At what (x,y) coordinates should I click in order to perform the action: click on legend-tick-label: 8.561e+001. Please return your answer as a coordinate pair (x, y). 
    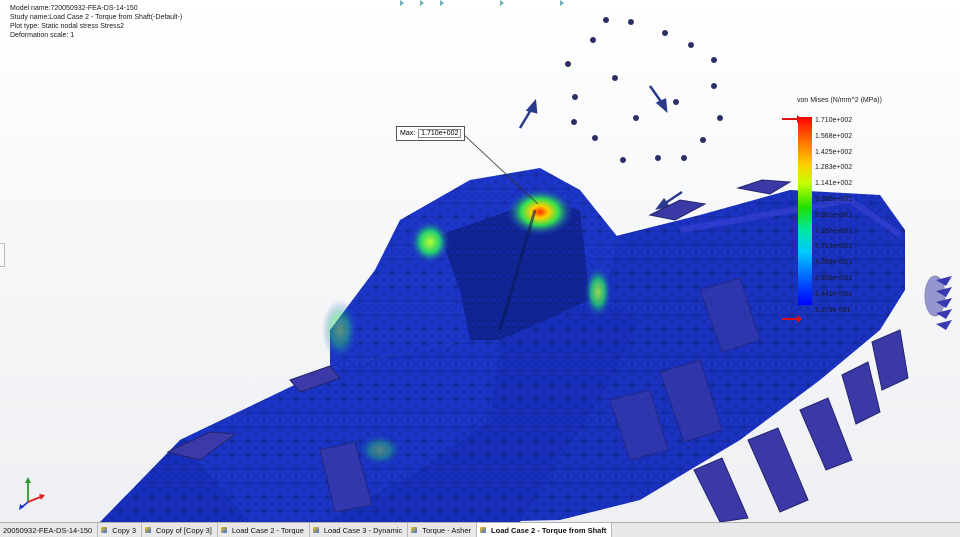
    Looking at the image, I should click on (834, 215).